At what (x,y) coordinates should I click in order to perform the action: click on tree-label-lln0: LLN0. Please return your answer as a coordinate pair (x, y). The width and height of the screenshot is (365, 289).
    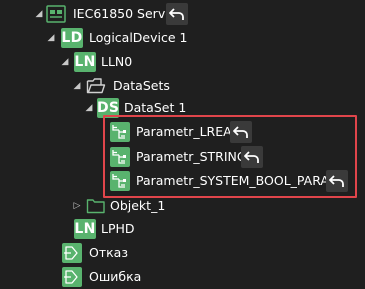
    Looking at the image, I should click on (117, 61).